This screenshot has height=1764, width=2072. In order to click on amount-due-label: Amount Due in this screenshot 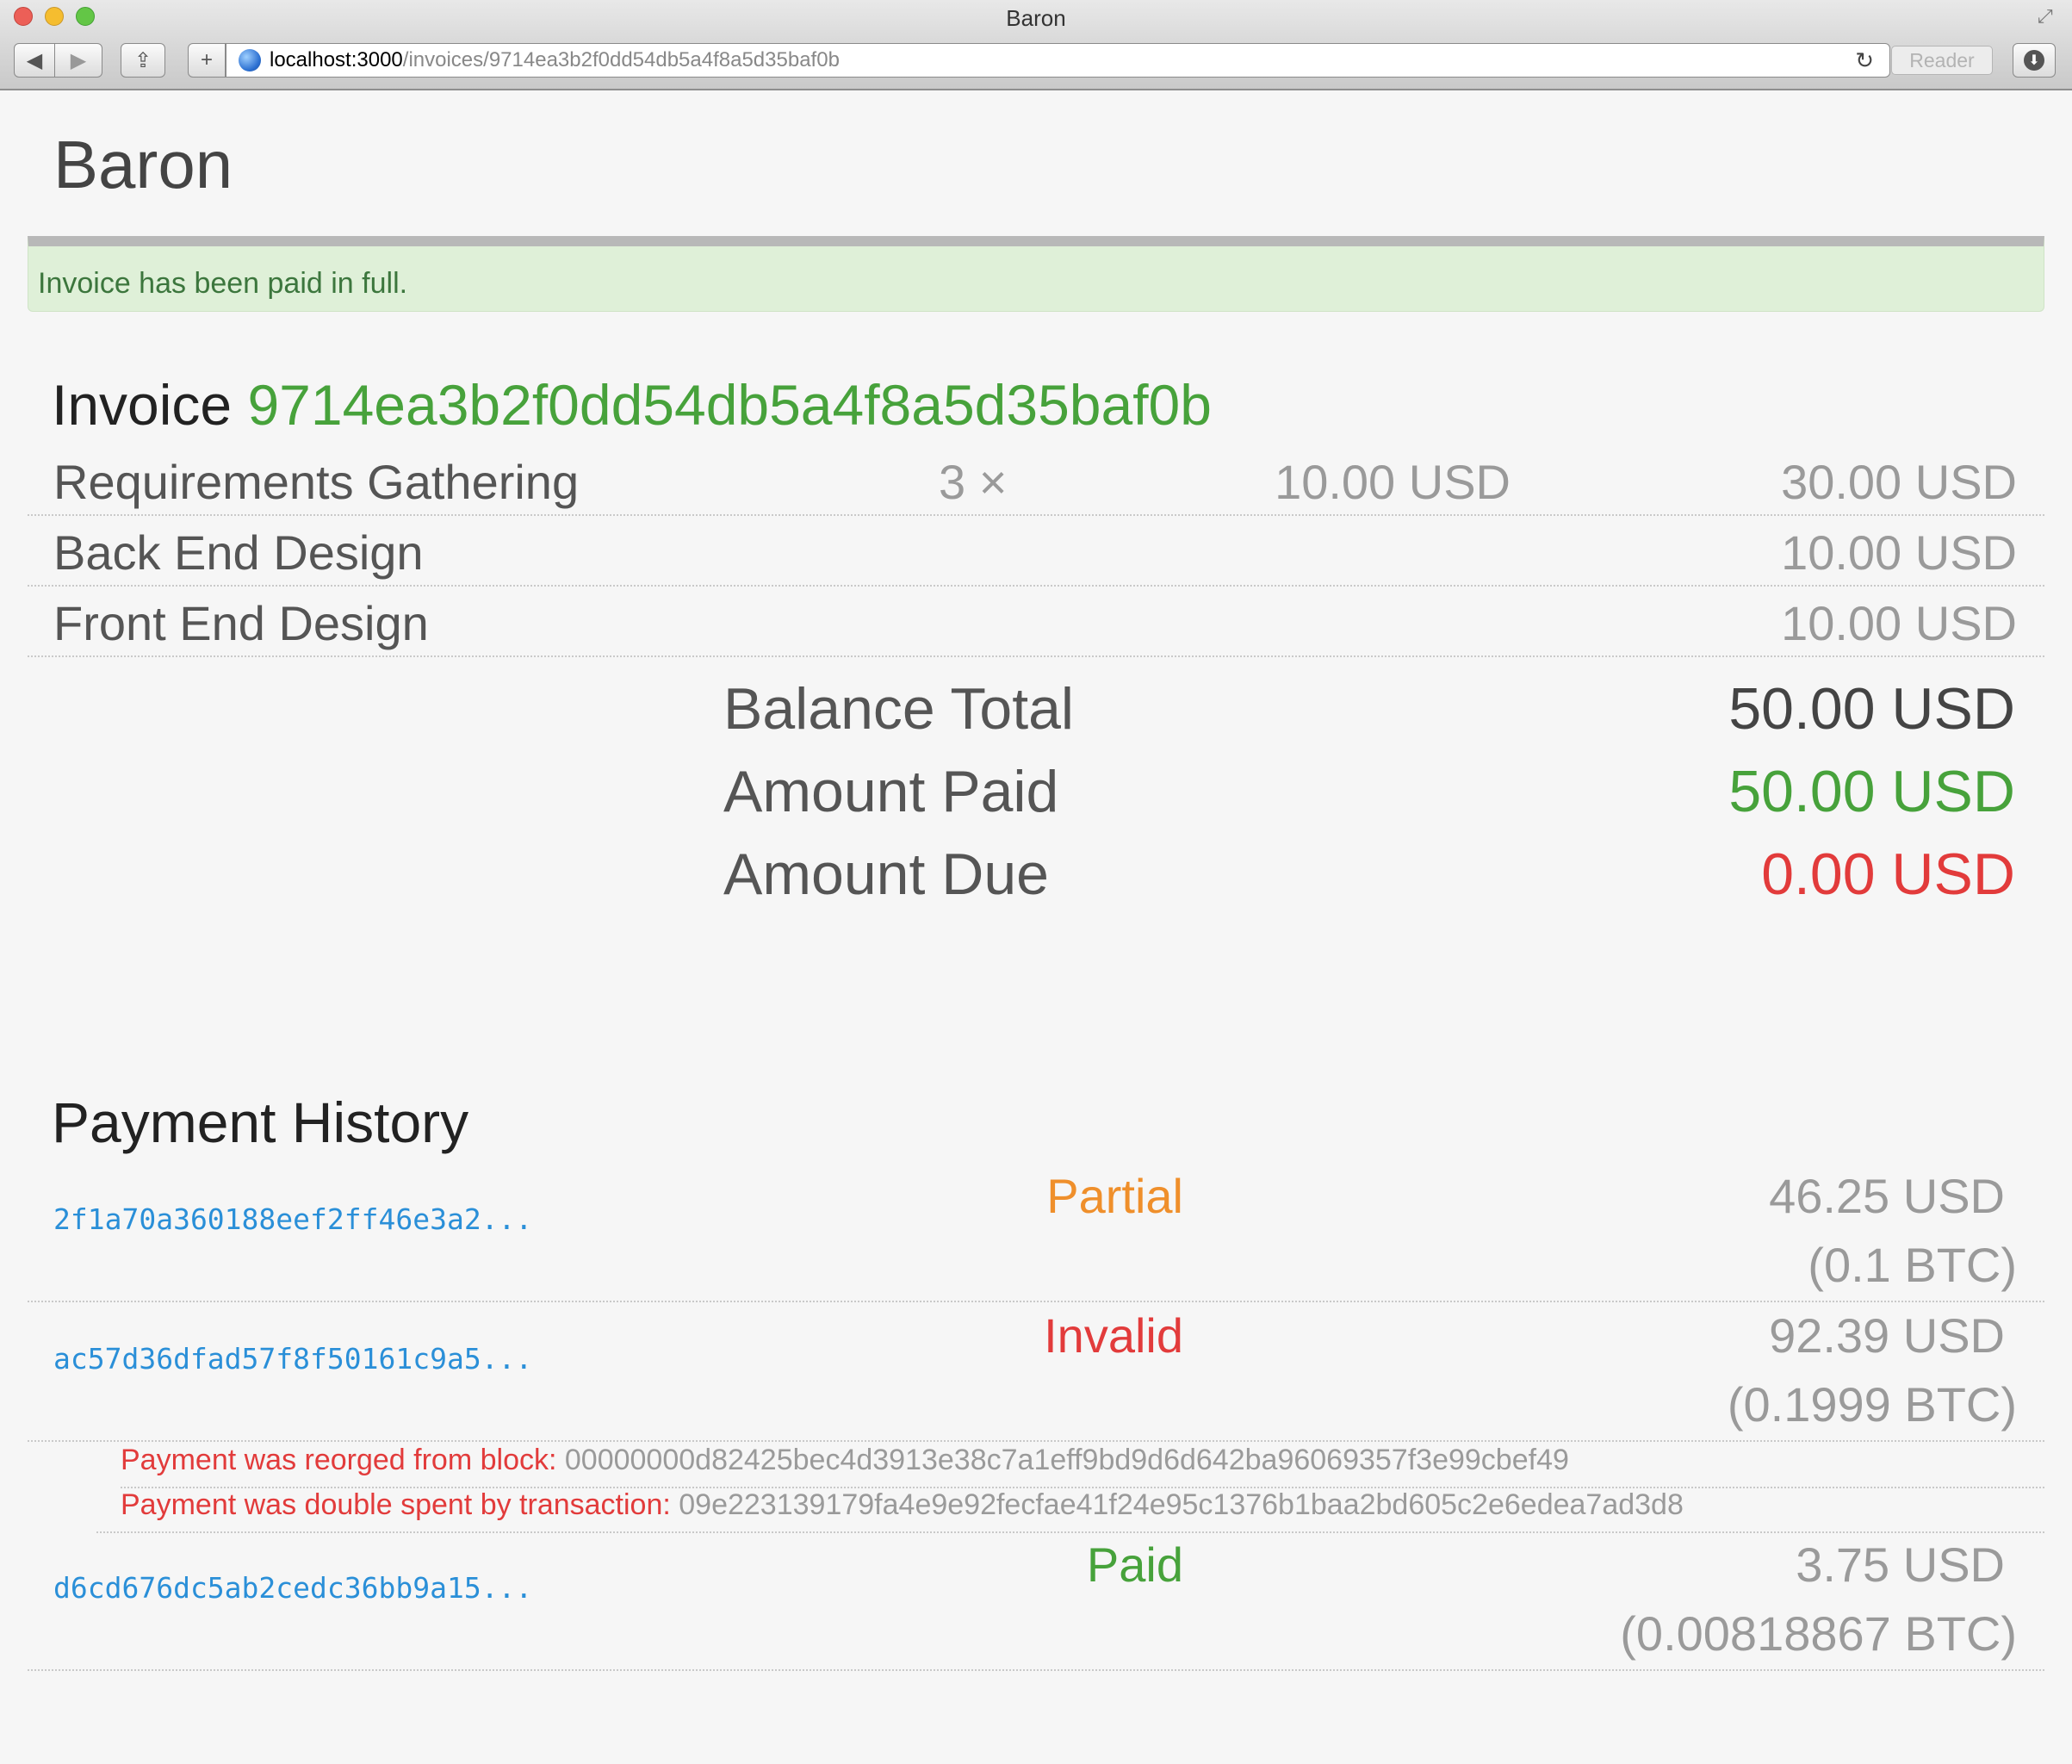, I will do `click(886, 874)`.